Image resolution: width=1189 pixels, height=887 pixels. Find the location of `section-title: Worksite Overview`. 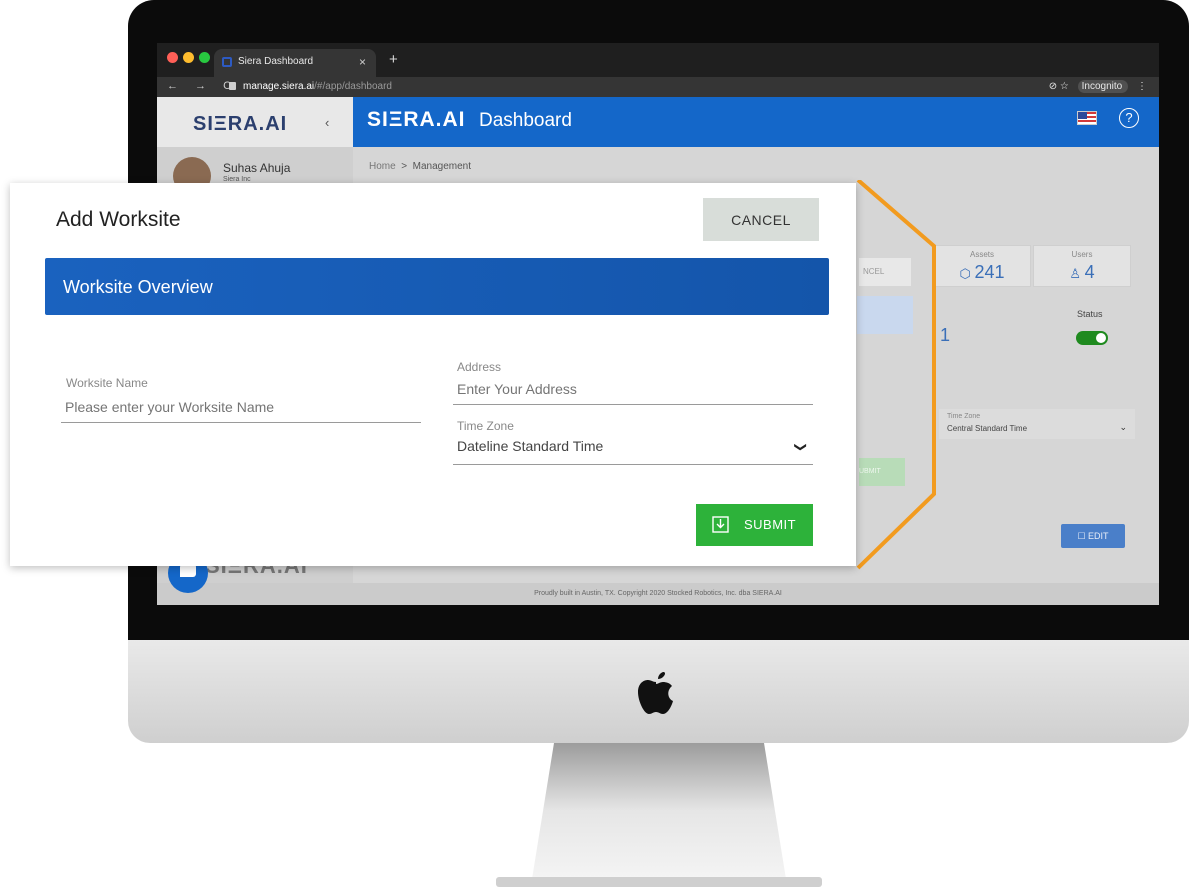

section-title: Worksite Overview is located at coordinates (138, 287).